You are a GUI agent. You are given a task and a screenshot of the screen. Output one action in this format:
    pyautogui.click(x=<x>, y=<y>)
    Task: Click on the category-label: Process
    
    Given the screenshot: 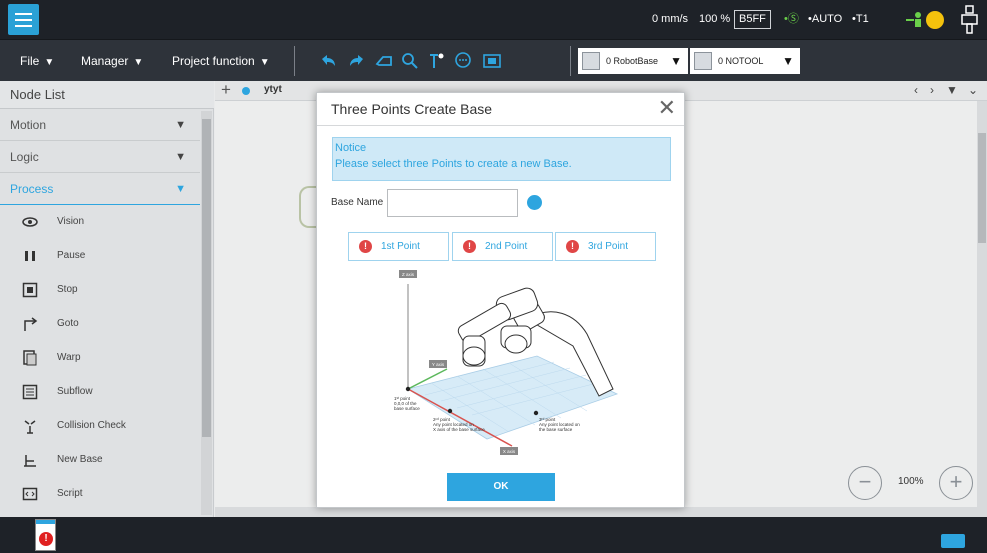 What is the action you would take?
    pyautogui.click(x=32, y=189)
    